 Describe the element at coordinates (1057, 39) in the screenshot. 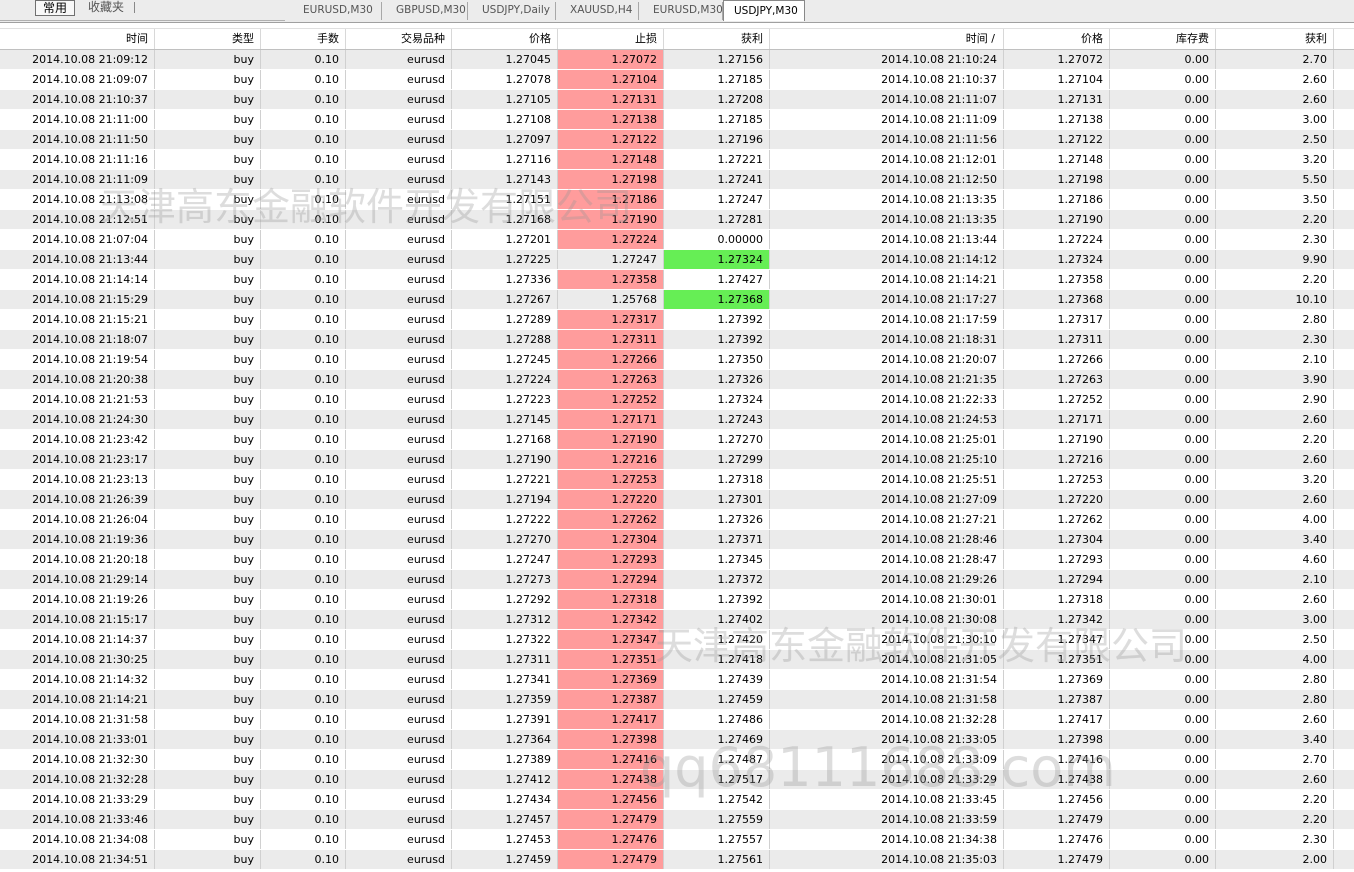

I see `column-header-close-price-2: 价格` at that location.